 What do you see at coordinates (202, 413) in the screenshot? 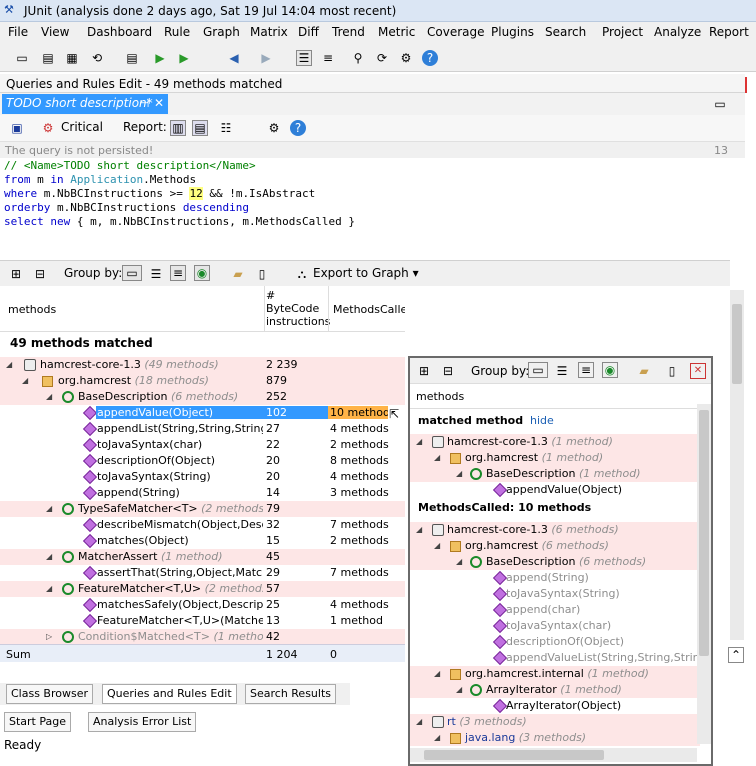
I see `table-row-selected: appendValue(Object)10210 methods⇱` at bounding box center [202, 413].